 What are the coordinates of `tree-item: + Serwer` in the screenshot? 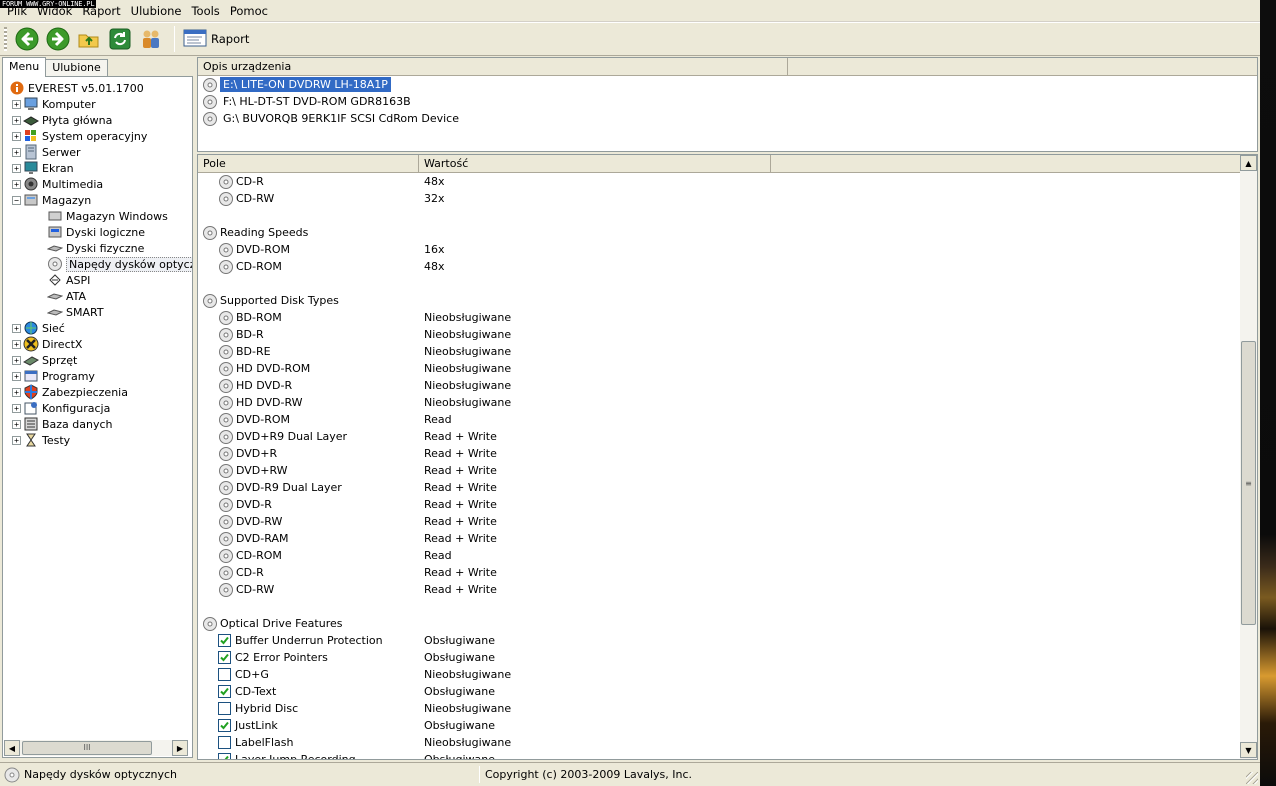 It's located at (46, 152).